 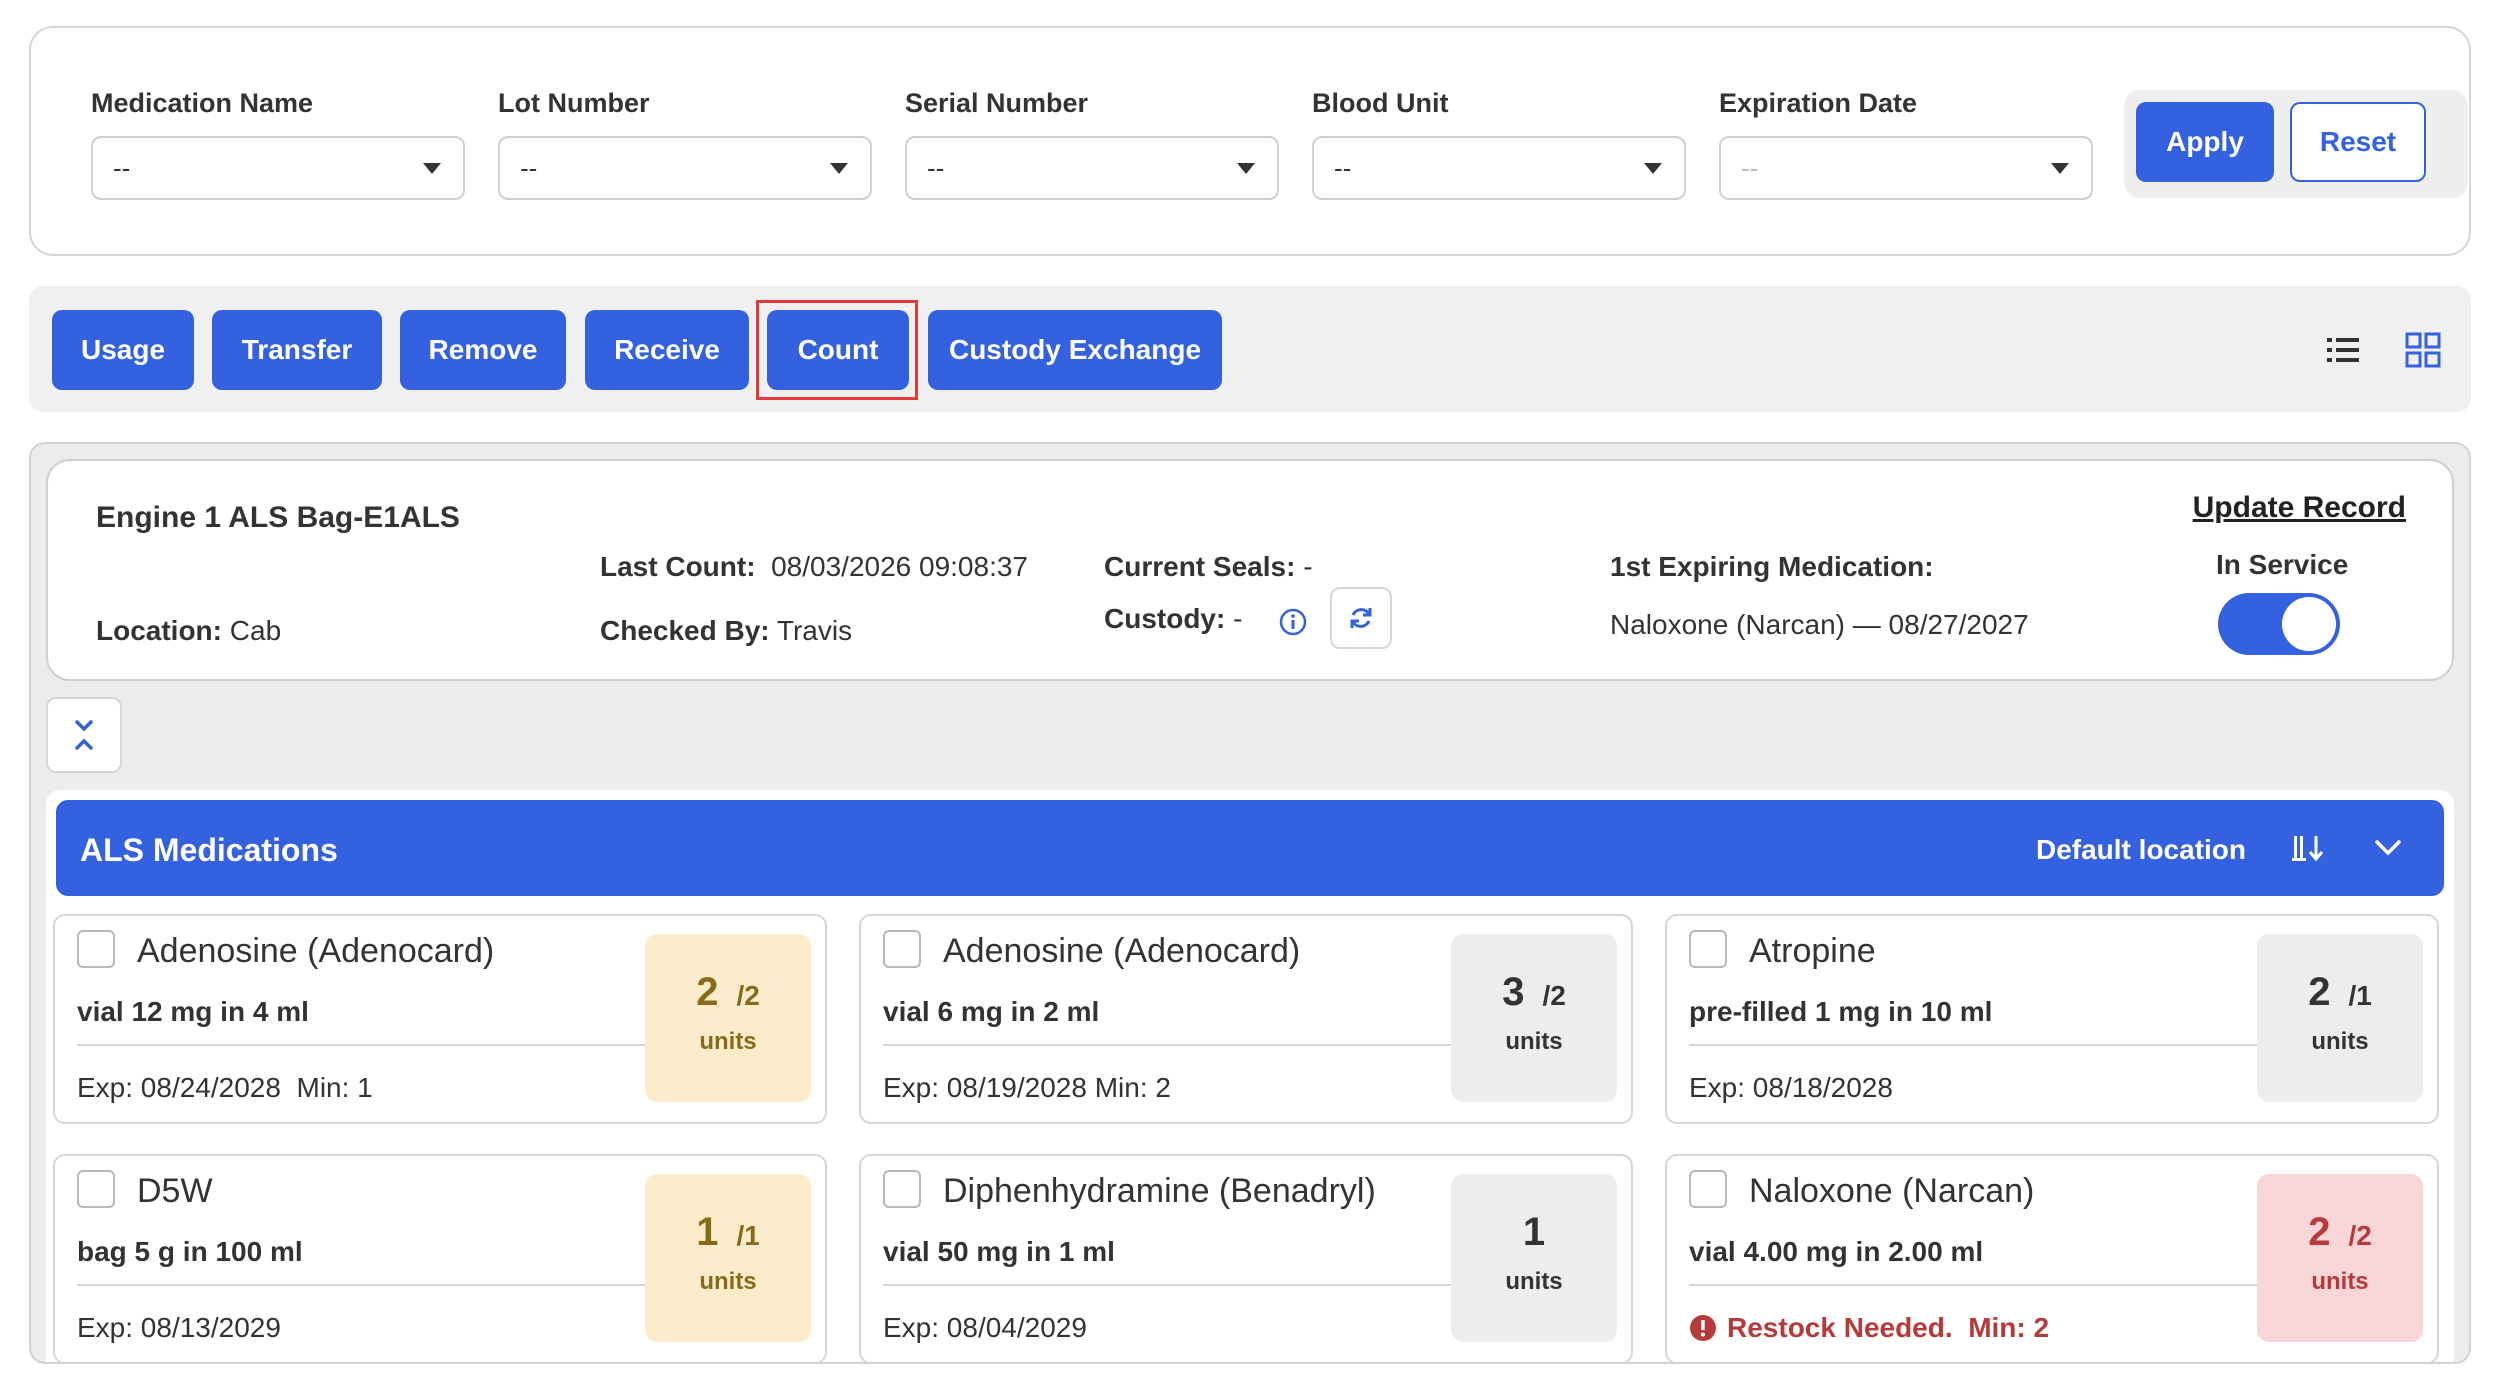 I want to click on restock-warning: Restock Needed. Min: 2, so click(x=1869, y=1328).